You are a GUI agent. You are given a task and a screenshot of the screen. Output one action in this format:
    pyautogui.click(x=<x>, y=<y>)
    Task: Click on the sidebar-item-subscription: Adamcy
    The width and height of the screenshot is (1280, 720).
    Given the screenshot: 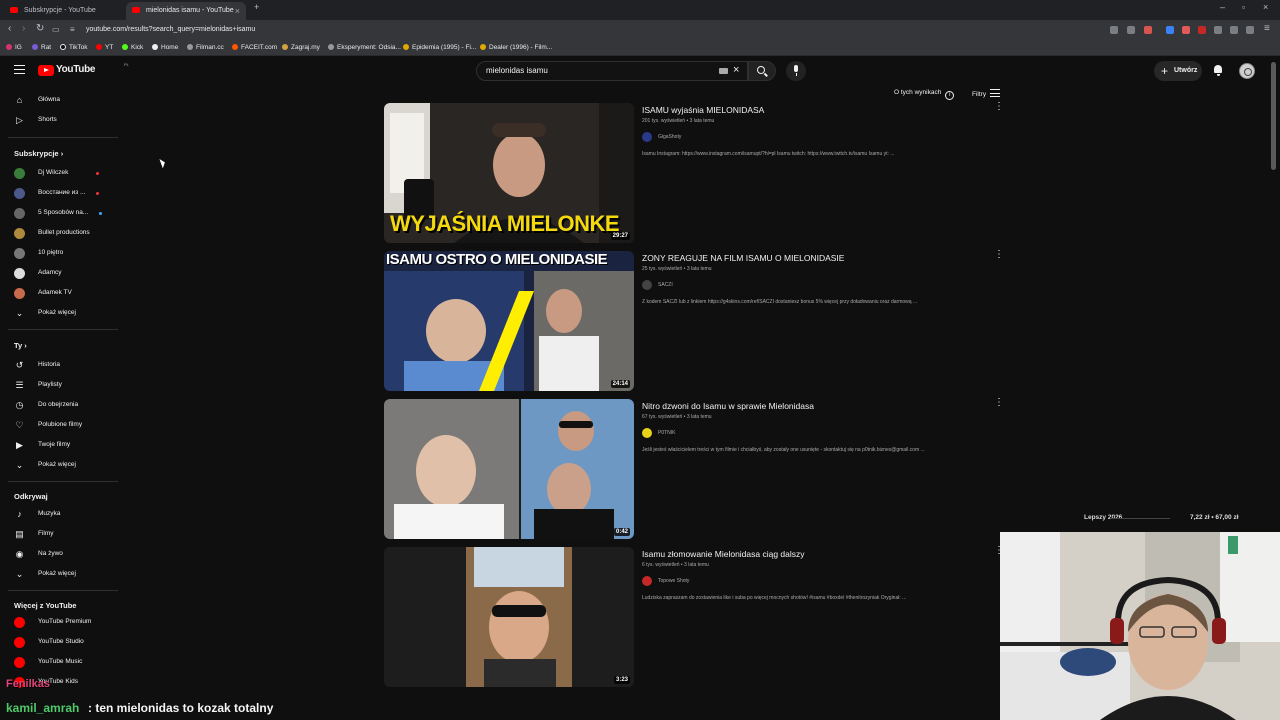 What is the action you would take?
    pyautogui.click(x=60, y=273)
    